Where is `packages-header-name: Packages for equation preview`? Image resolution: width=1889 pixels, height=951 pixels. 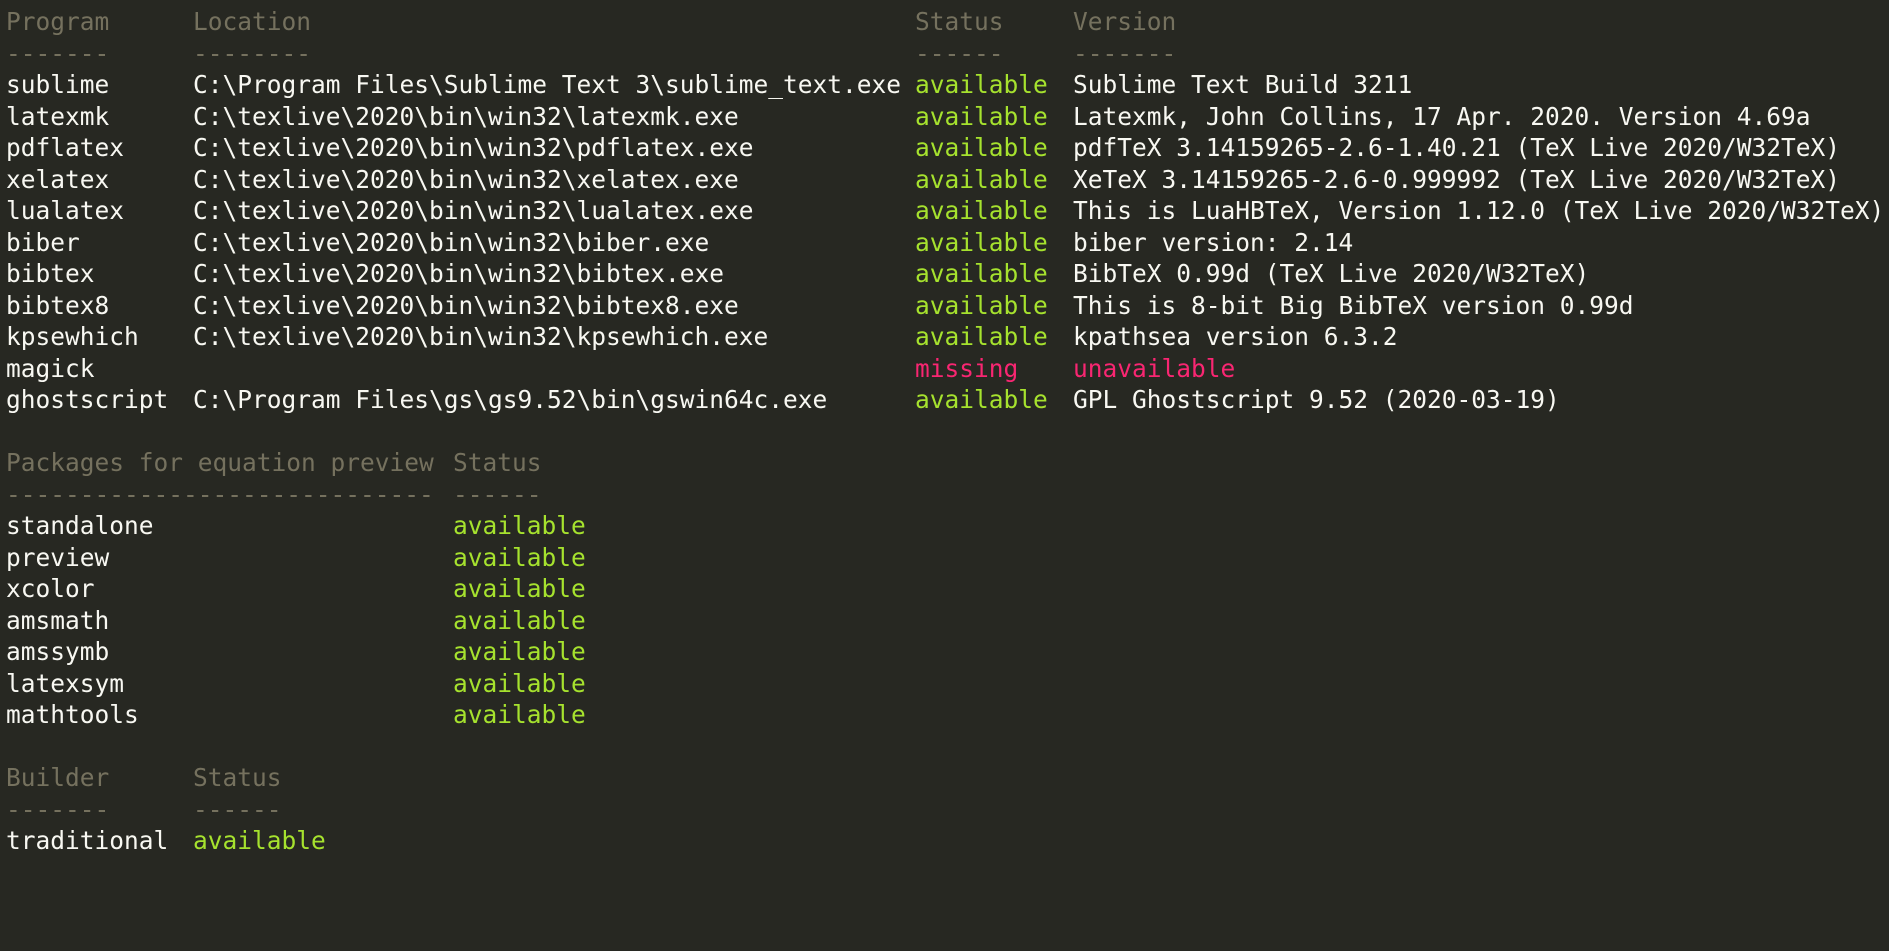
packages-header-name: Packages for equation preview is located at coordinates (220, 462).